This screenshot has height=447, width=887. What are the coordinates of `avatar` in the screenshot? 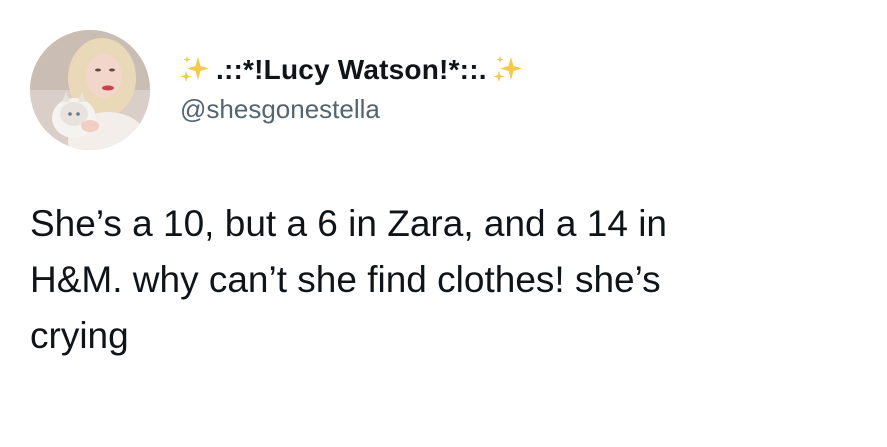 It's located at (90, 90).